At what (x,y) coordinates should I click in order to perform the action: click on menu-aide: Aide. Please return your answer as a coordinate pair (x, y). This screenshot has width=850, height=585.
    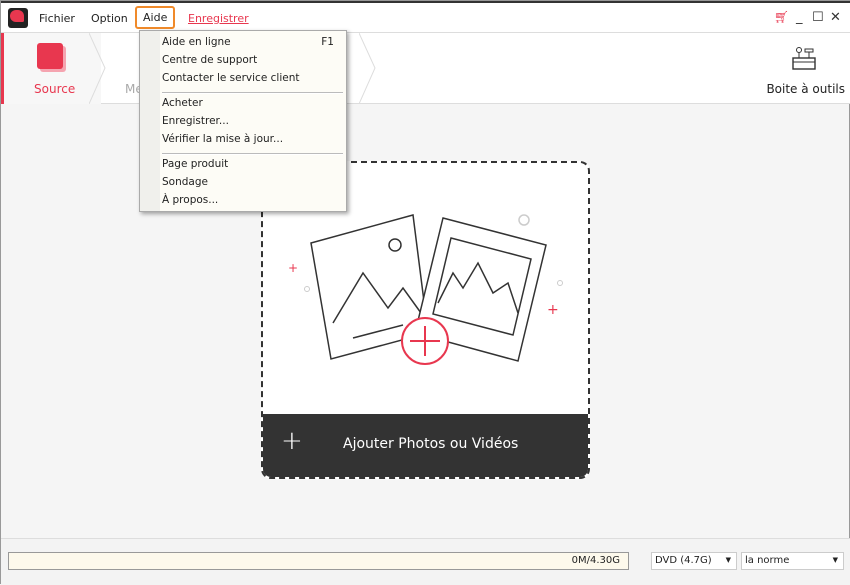
    Looking at the image, I should click on (155, 17).